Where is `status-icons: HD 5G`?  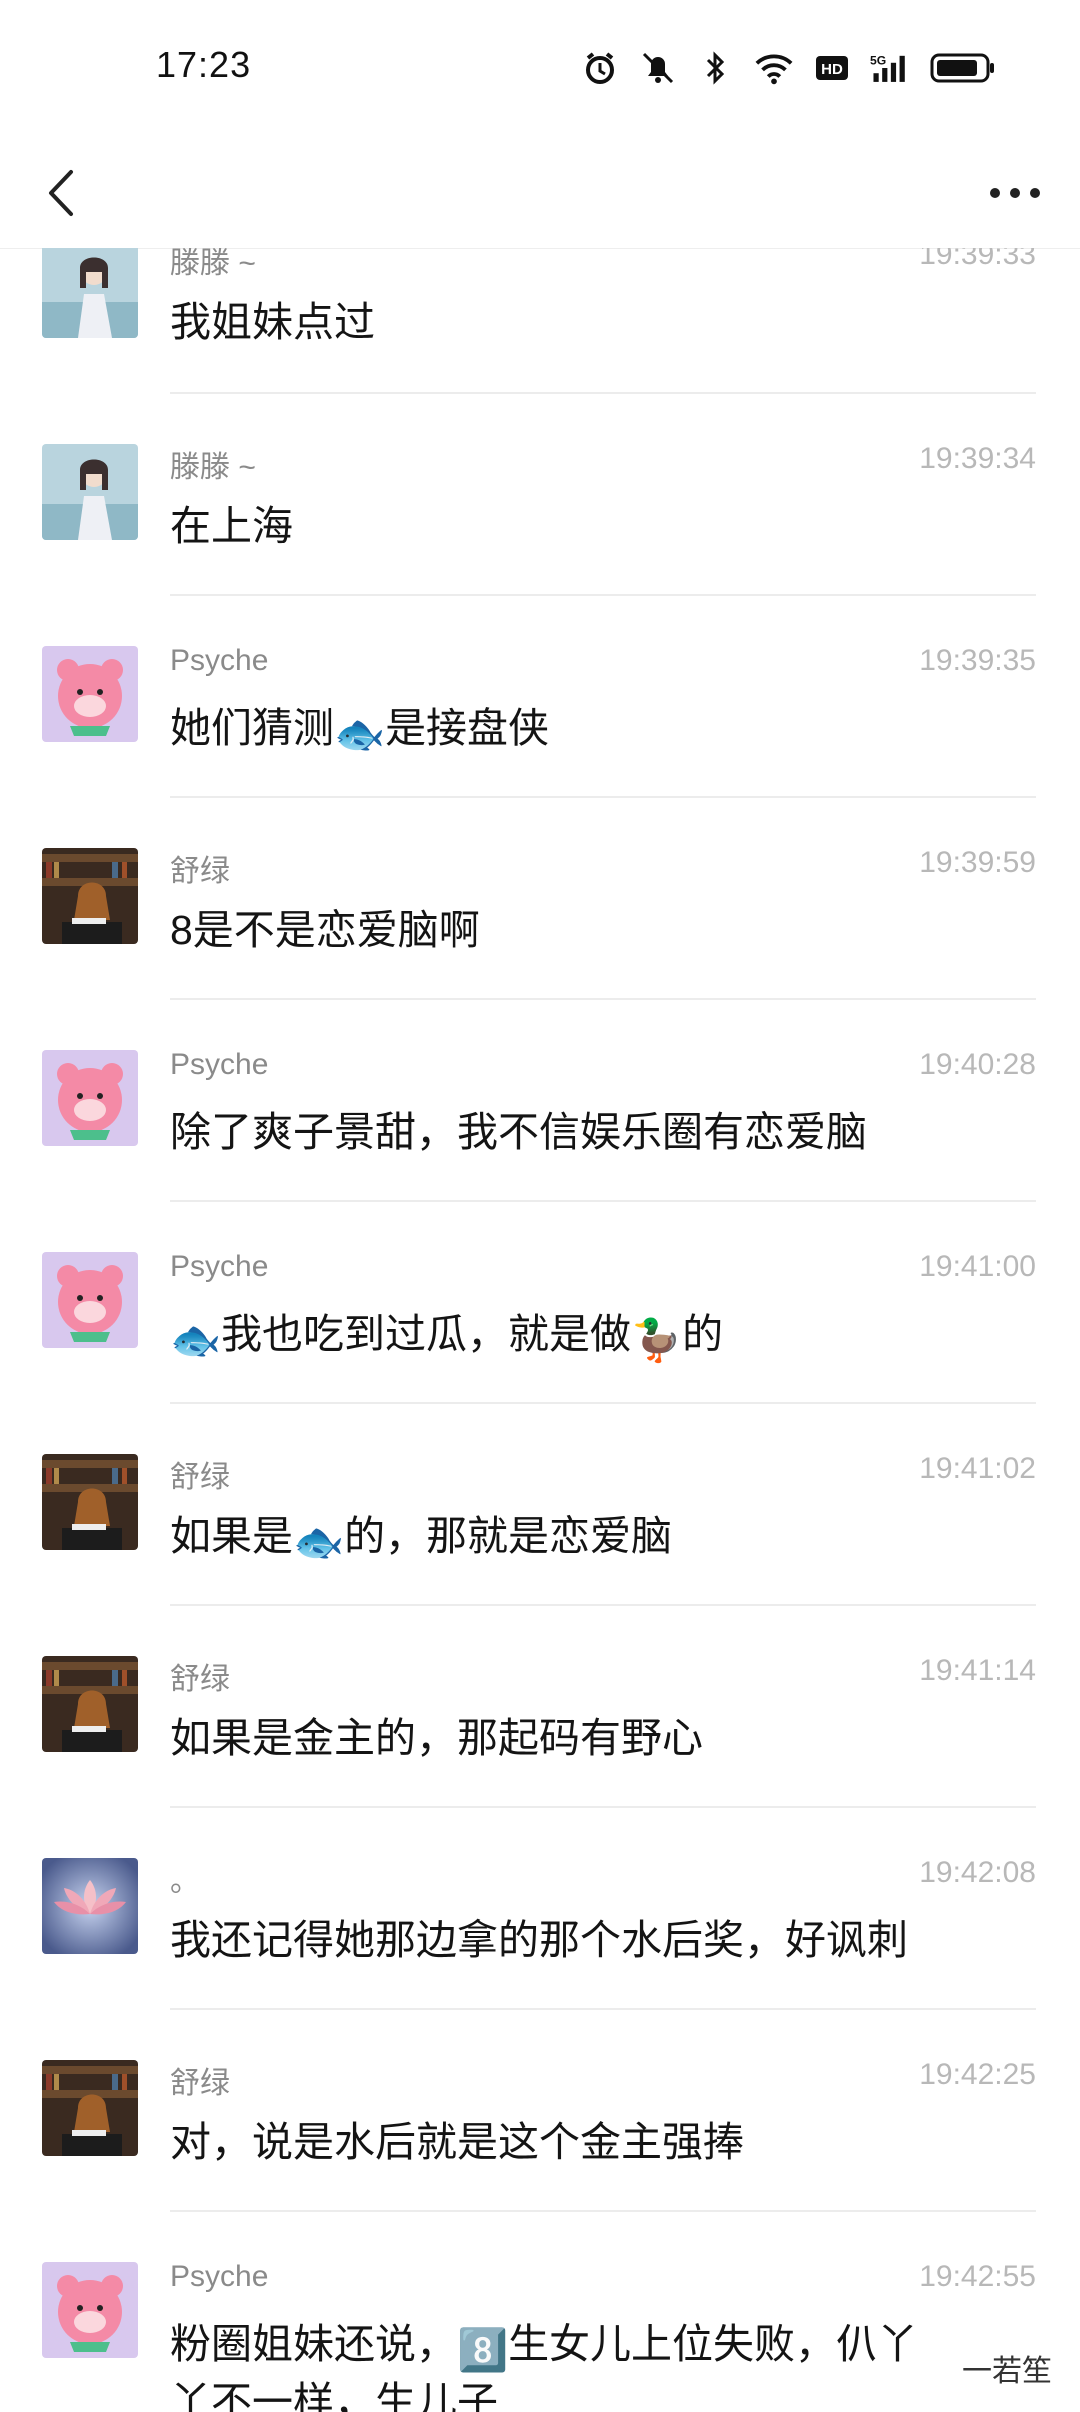 status-icons: HD 5G is located at coordinates (789, 68).